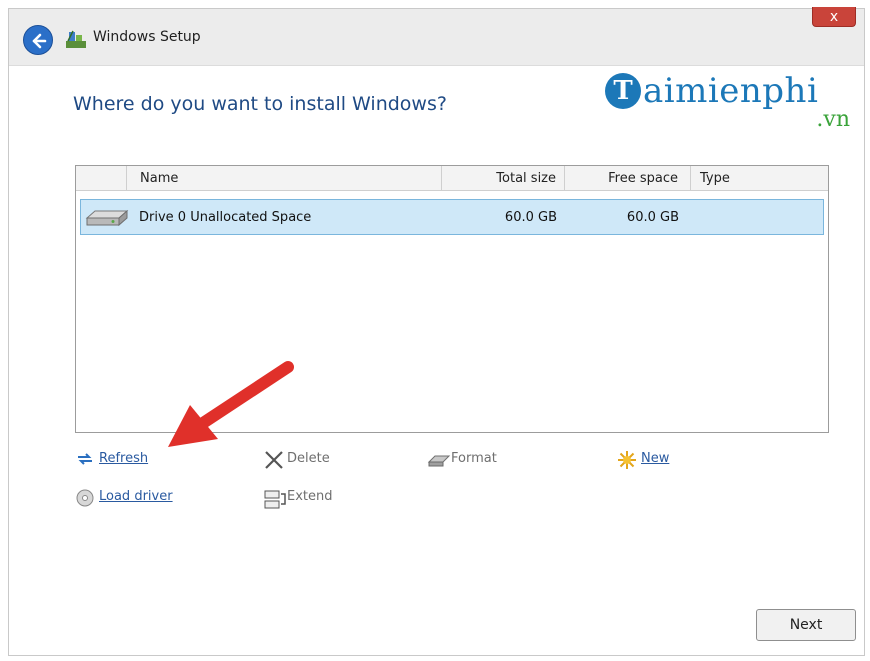 This screenshot has height=661, width=870. Describe the element at coordinates (530, 217) in the screenshot. I see `row-total-size: 60.0 GB` at that location.